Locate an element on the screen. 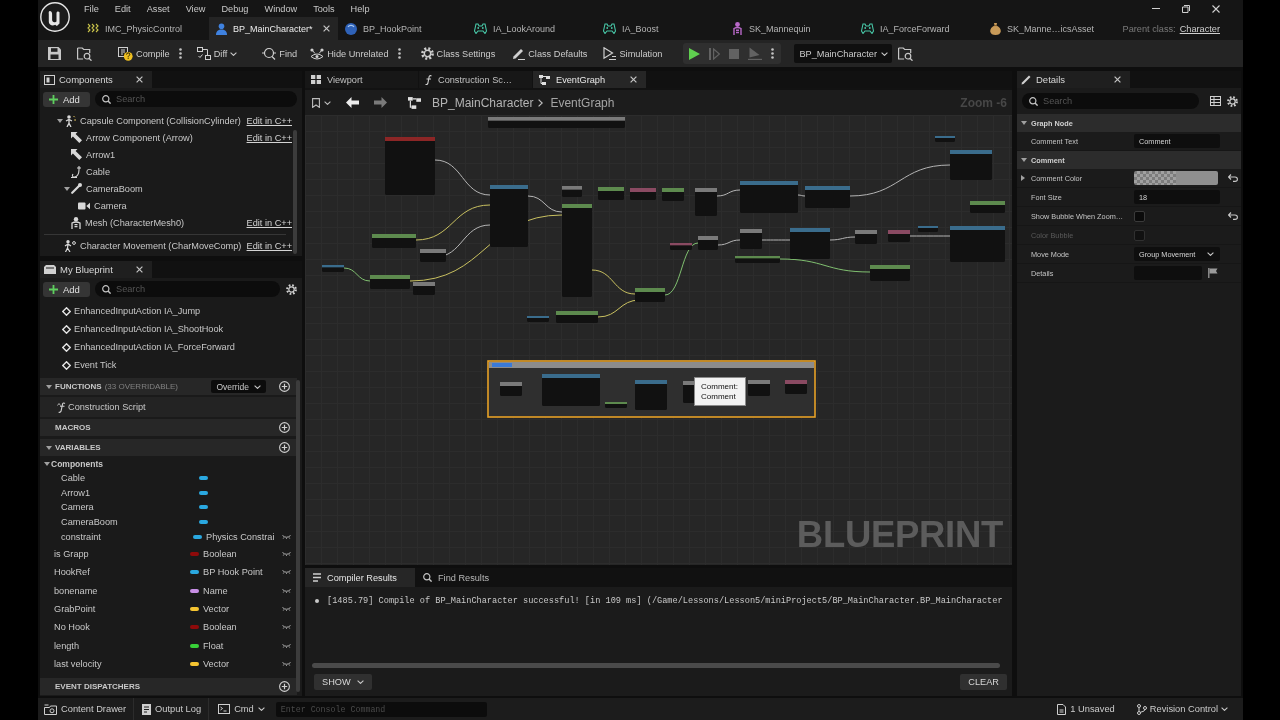 Image resolution: width=1280 pixels, height=720 pixels. editor-tab: IA_Boost is located at coordinates (660, 28).